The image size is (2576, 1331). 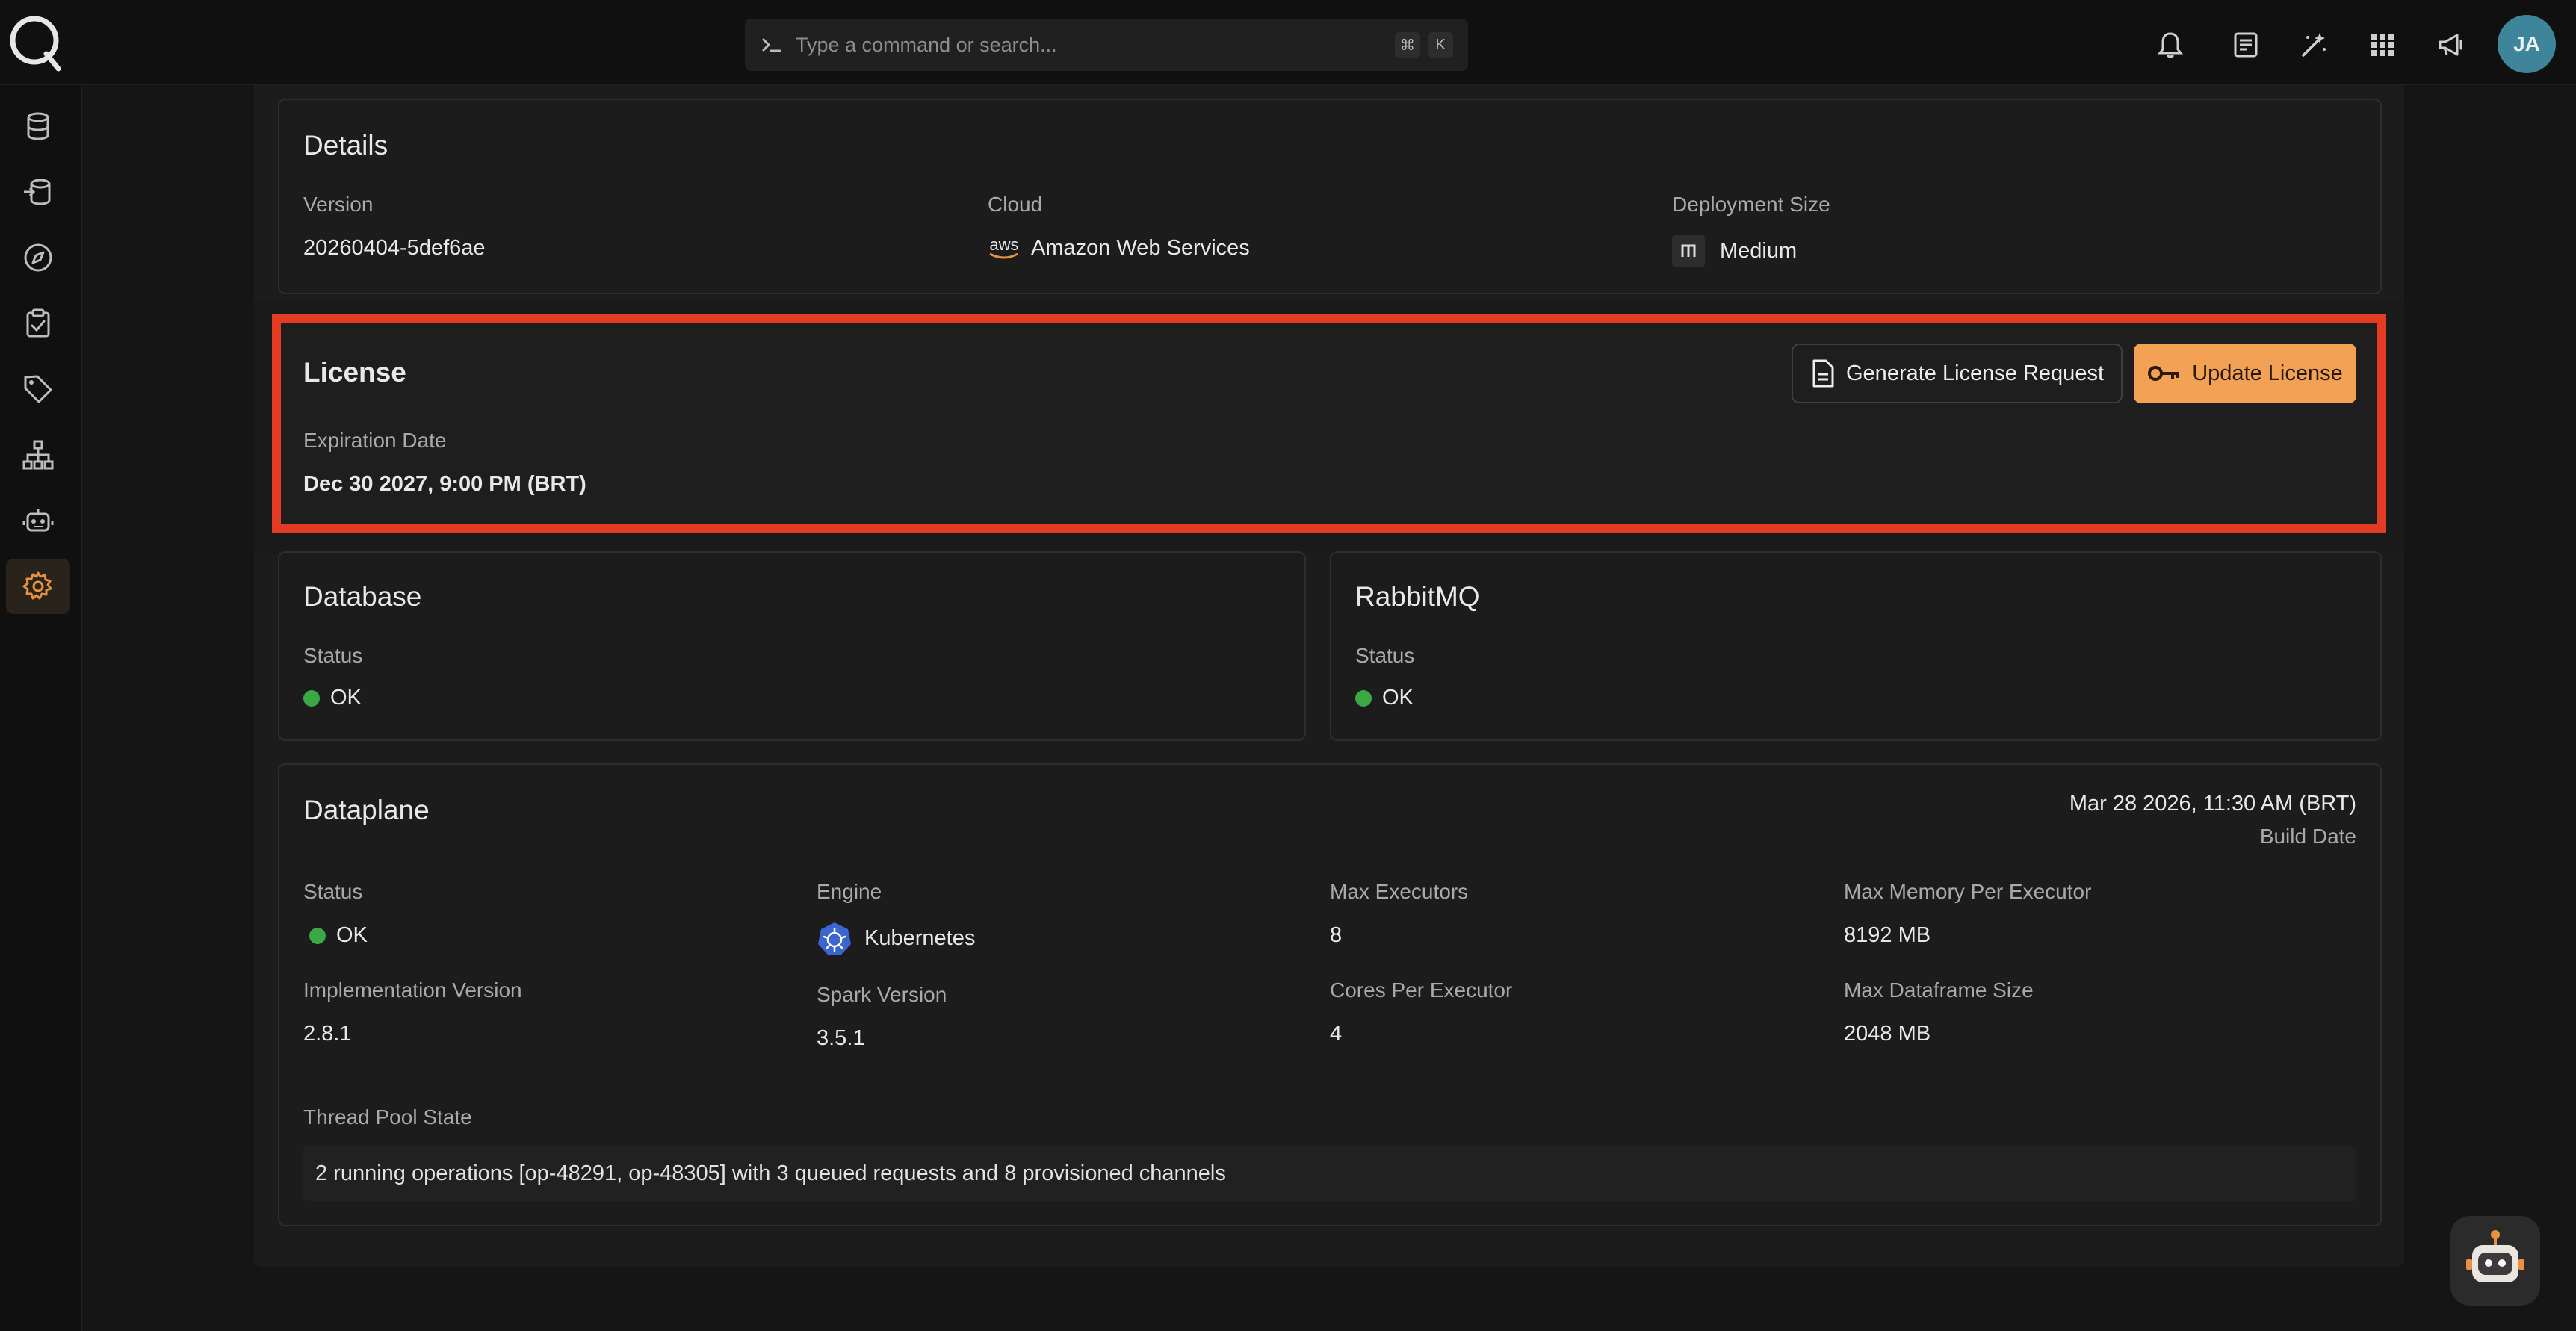 I want to click on implementation-version-value: 2.8.1, so click(x=327, y=1034).